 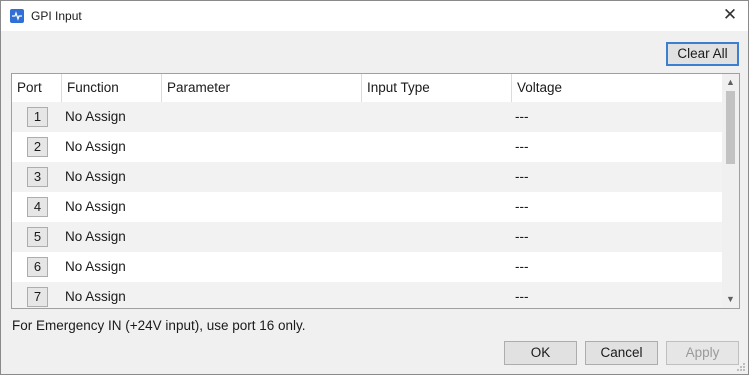 What do you see at coordinates (374, 16) in the screenshot?
I see `title-bar: GPI Input ✕` at bounding box center [374, 16].